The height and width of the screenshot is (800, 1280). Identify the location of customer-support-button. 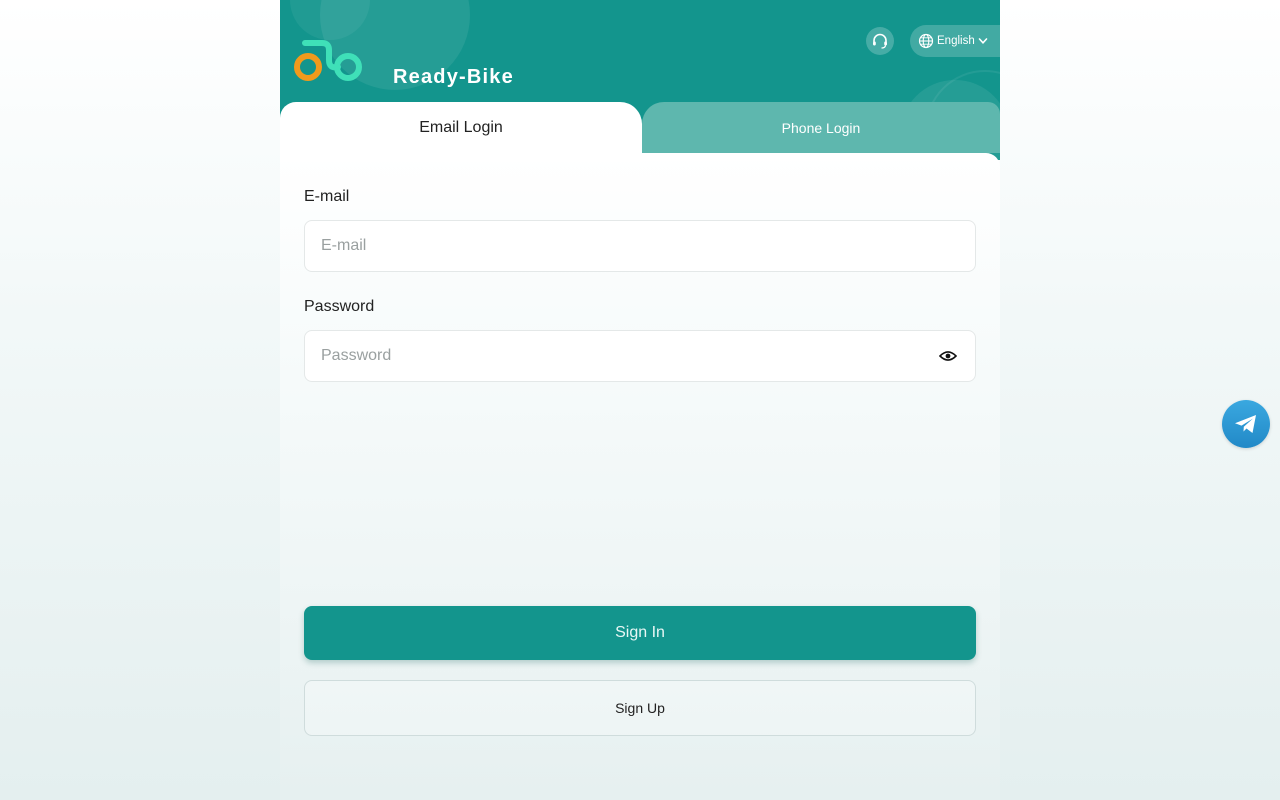
(880, 41).